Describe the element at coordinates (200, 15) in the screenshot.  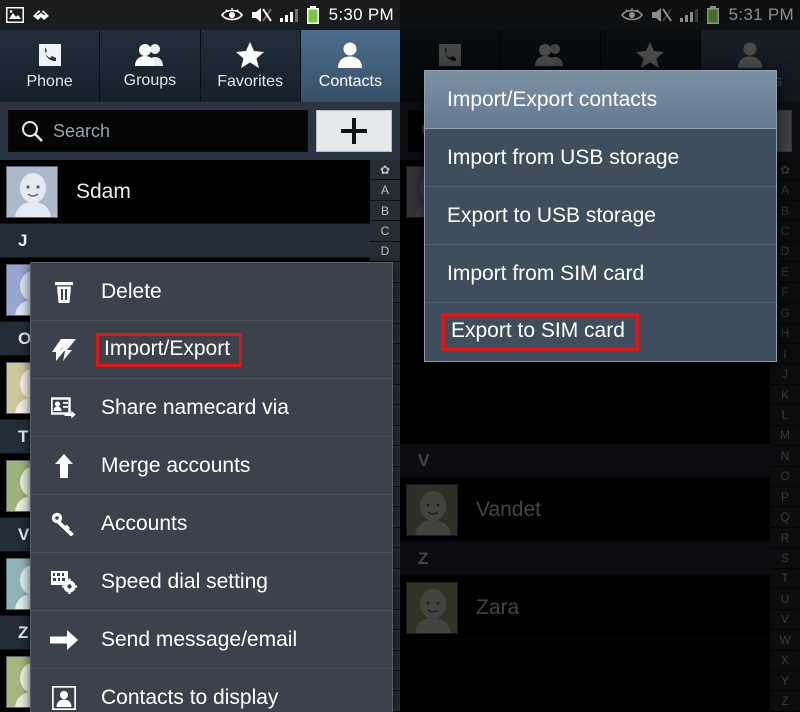
I see `status-bar-left: 5:30 PM` at that location.